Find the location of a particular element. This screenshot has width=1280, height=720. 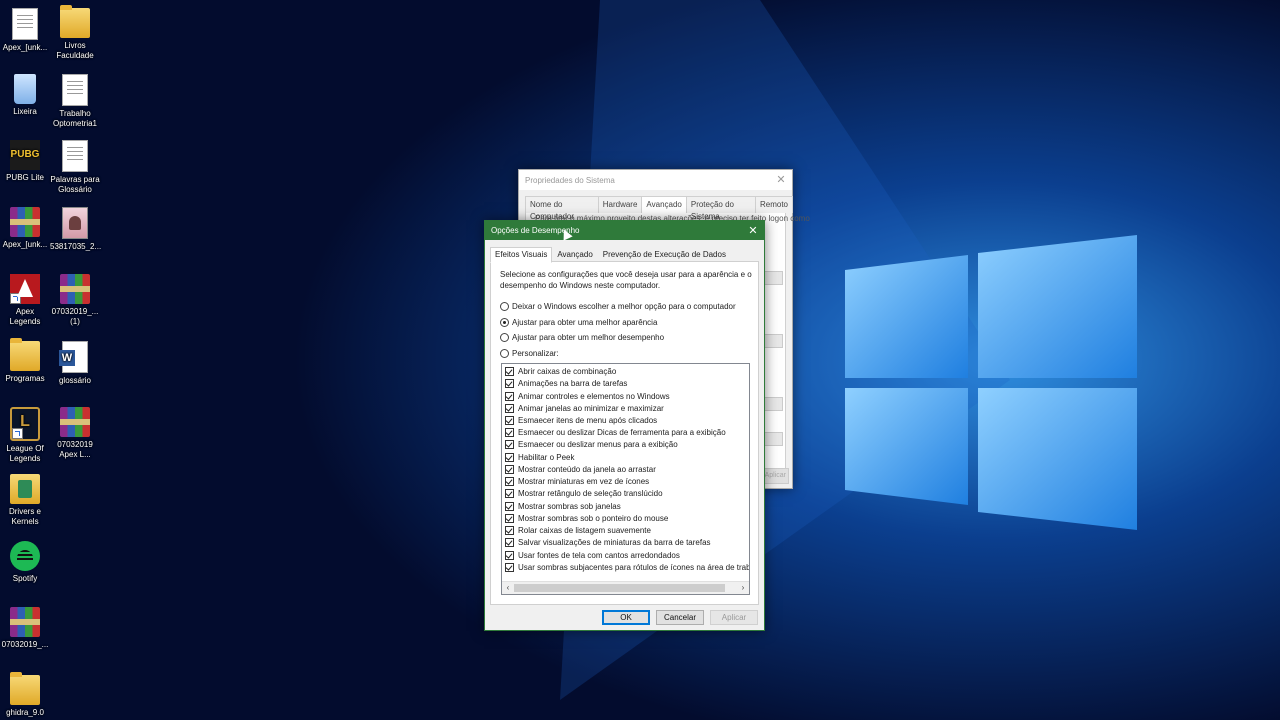

tab-hardware: Hardware is located at coordinates (620, 204).